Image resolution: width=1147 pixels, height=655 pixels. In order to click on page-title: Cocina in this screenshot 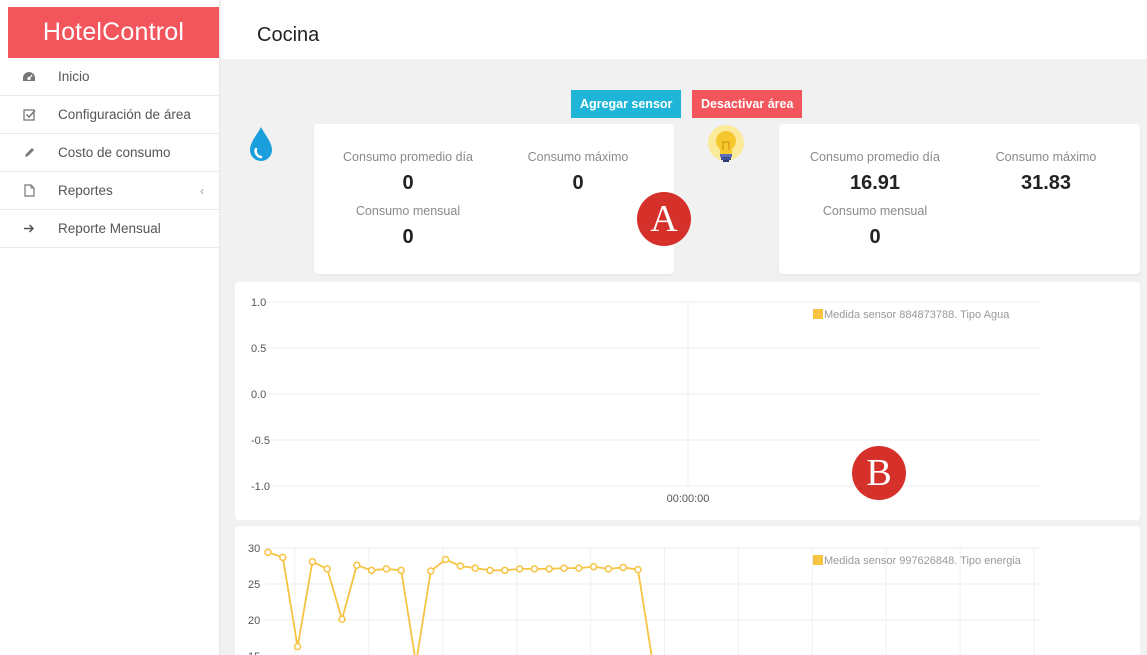, I will do `click(288, 35)`.